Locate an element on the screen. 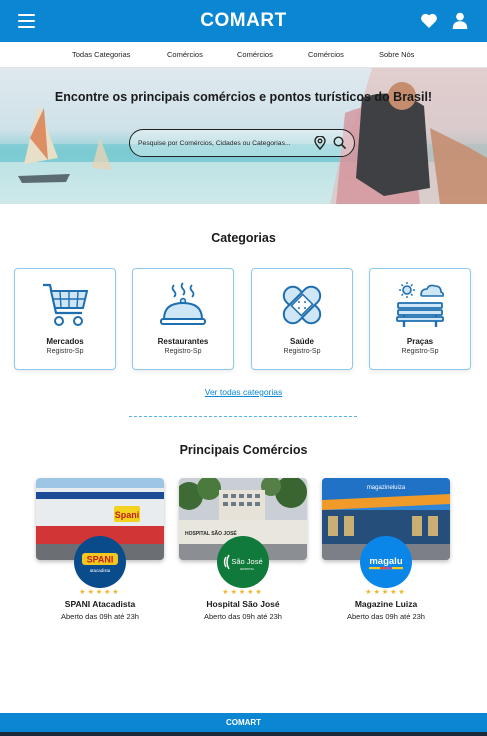  category-name: Praças is located at coordinates (420, 341).